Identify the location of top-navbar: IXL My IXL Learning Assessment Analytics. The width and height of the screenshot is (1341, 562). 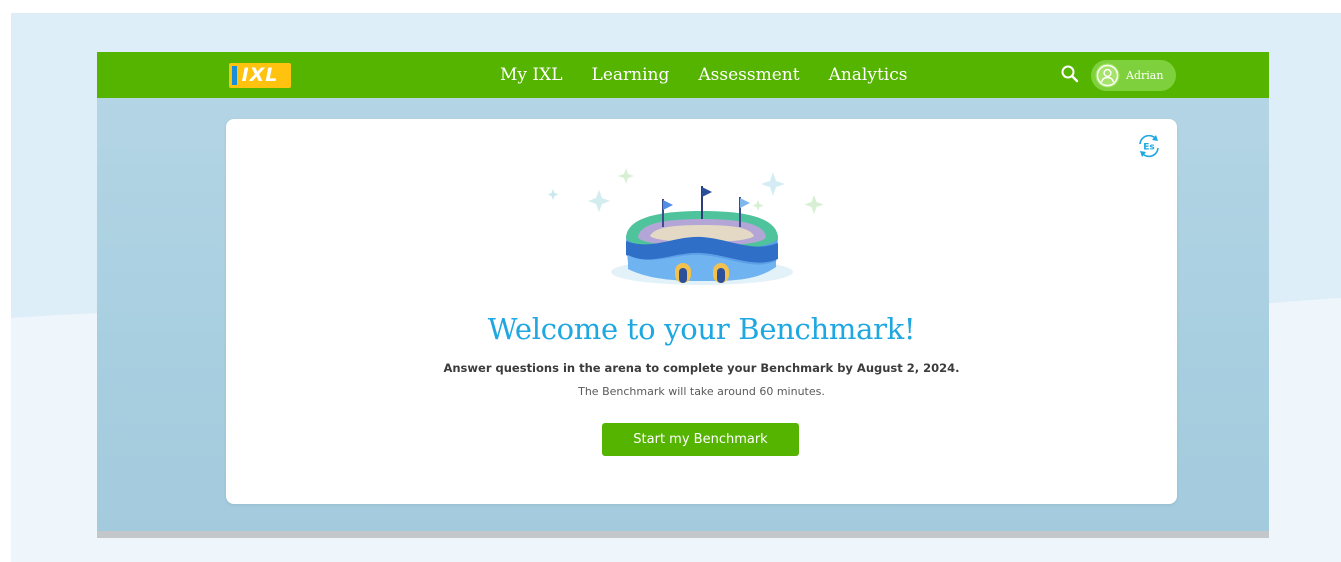
(683, 75).